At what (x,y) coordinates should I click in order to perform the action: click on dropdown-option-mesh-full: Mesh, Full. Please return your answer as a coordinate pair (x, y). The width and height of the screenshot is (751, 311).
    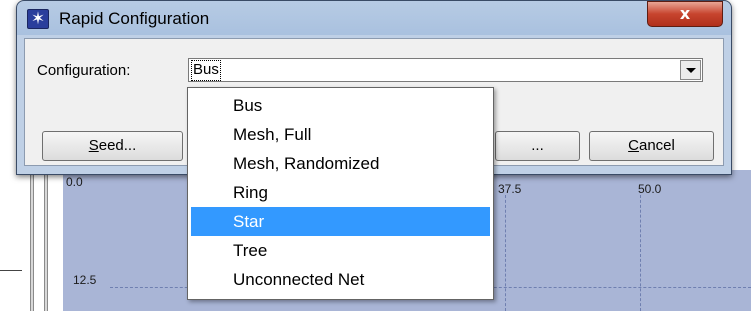
    Looking at the image, I should click on (340, 134).